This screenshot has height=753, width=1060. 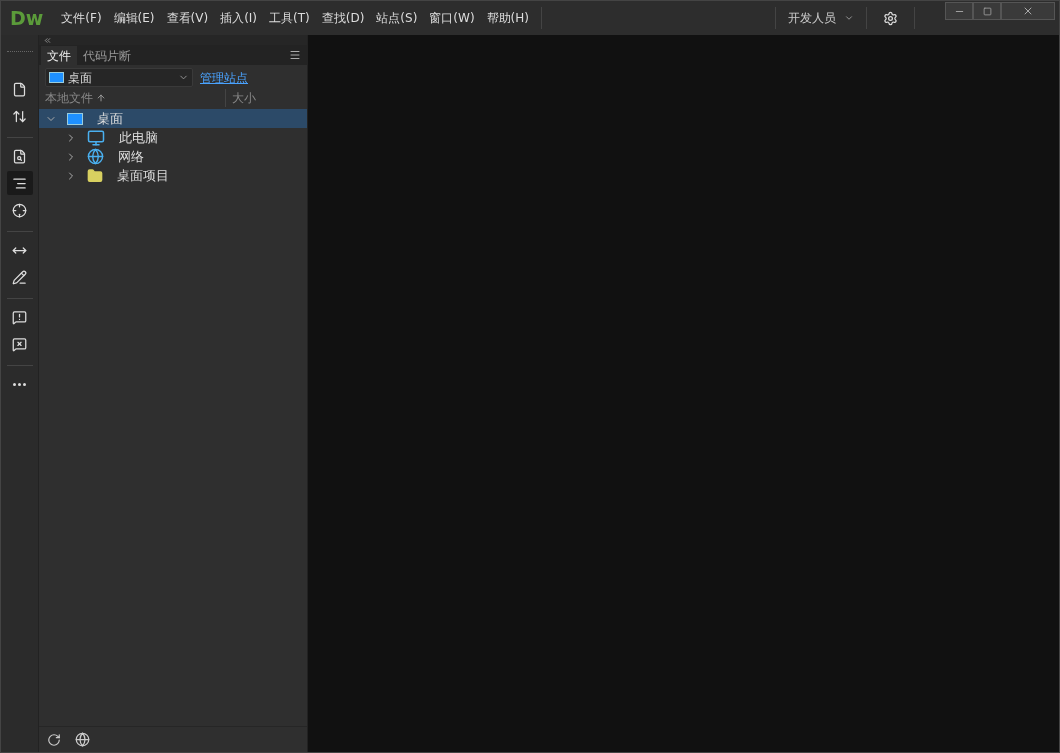 I want to click on menu-item: 编辑(E), so click(x=134, y=18).